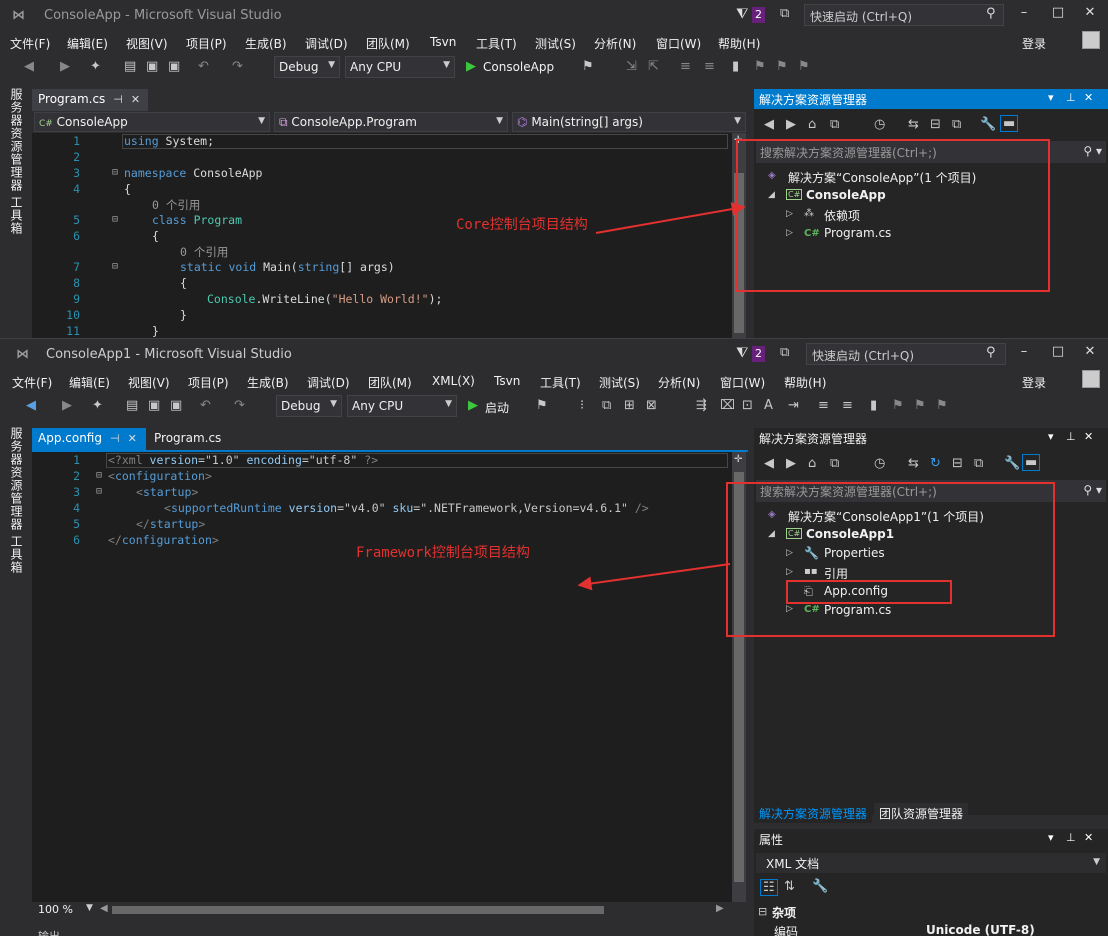 The image size is (1108, 936). Describe the element at coordinates (132, 405) in the screenshot. I see `open-file-icon: ▤` at that location.